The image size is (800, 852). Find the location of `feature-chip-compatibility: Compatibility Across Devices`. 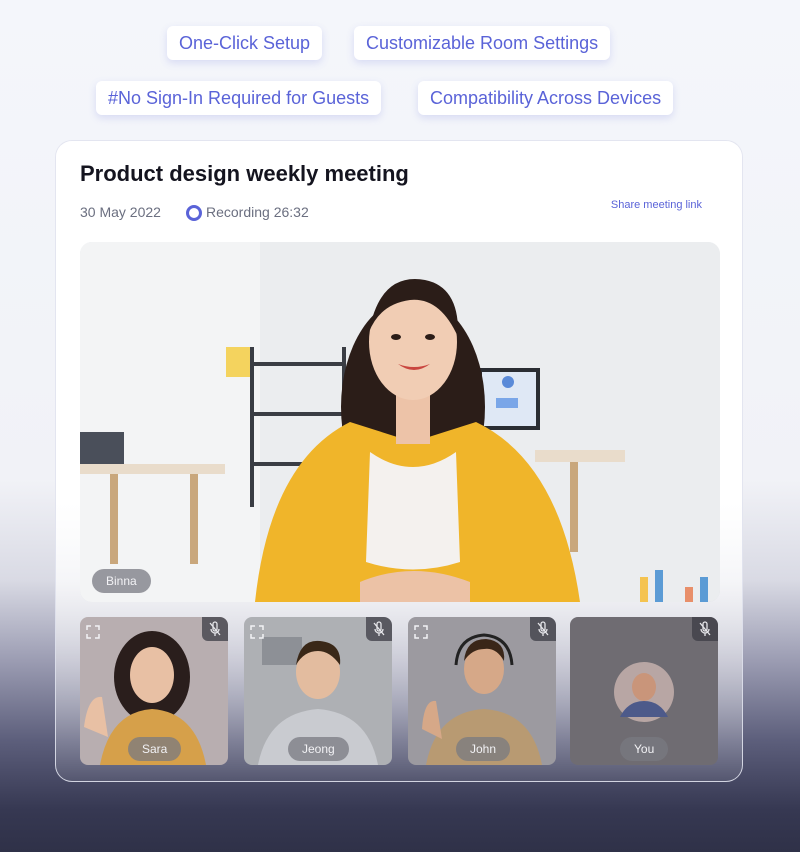

feature-chip-compatibility: Compatibility Across Devices is located at coordinates (546, 98).